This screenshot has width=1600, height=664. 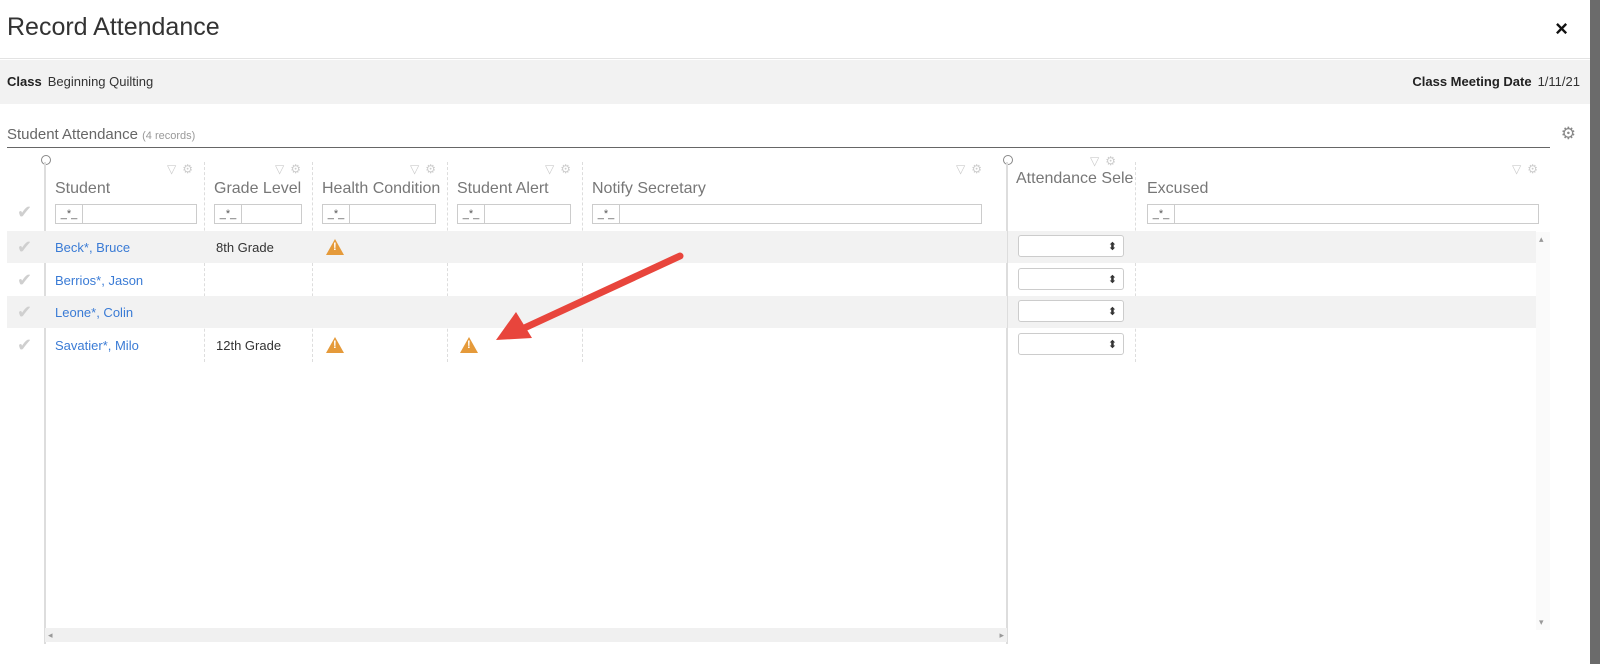 I want to click on divider, so click(x=778, y=147).